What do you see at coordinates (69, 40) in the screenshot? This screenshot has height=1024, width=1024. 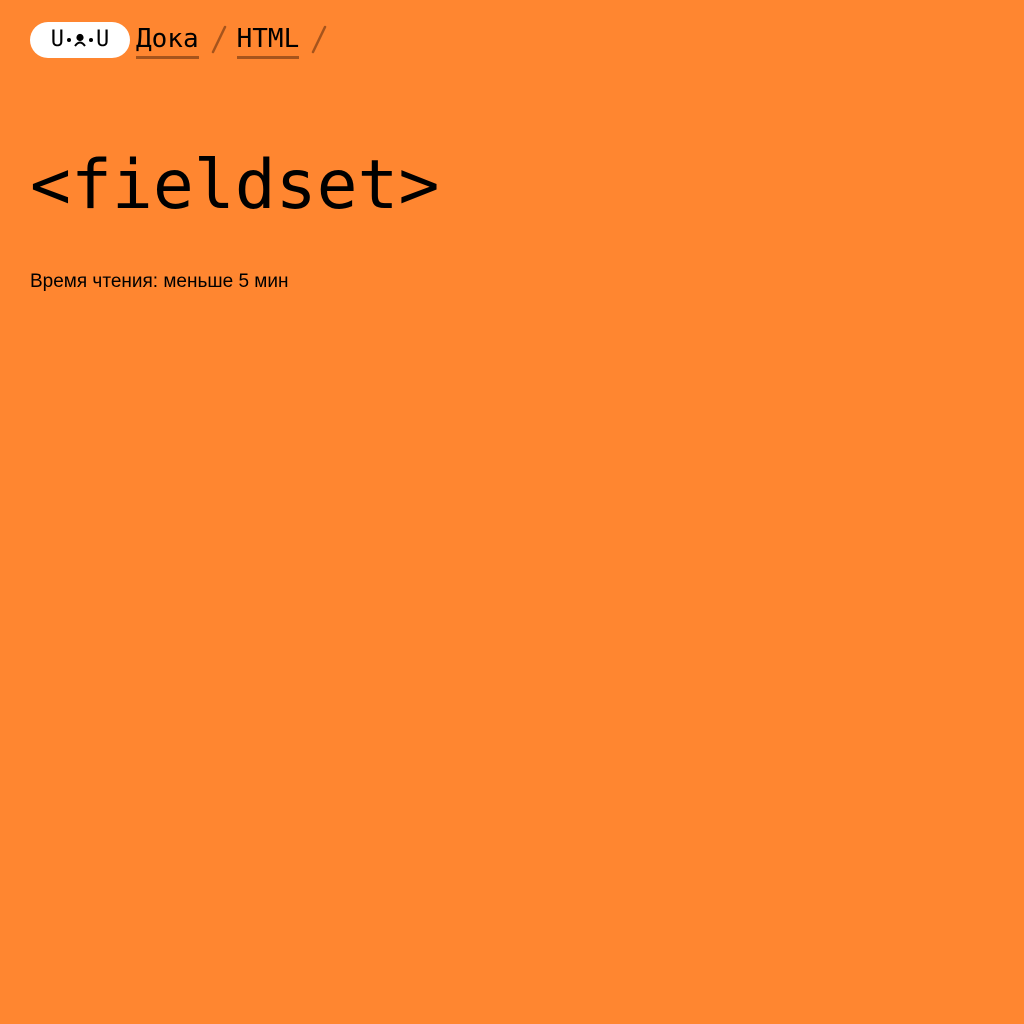 I see `logo-dot-left` at bounding box center [69, 40].